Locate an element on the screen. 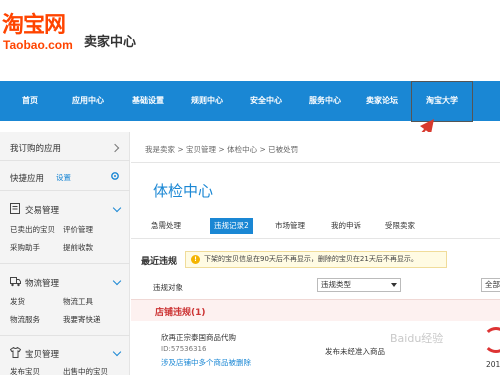 The width and height of the screenshot is (500, 375). document-icon is located at coordinates (15, 208).